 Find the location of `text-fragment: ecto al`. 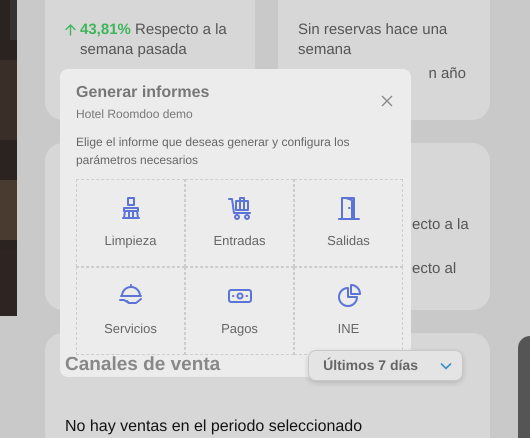

text-fragment: ecto al is located at coordinates (434, 268).